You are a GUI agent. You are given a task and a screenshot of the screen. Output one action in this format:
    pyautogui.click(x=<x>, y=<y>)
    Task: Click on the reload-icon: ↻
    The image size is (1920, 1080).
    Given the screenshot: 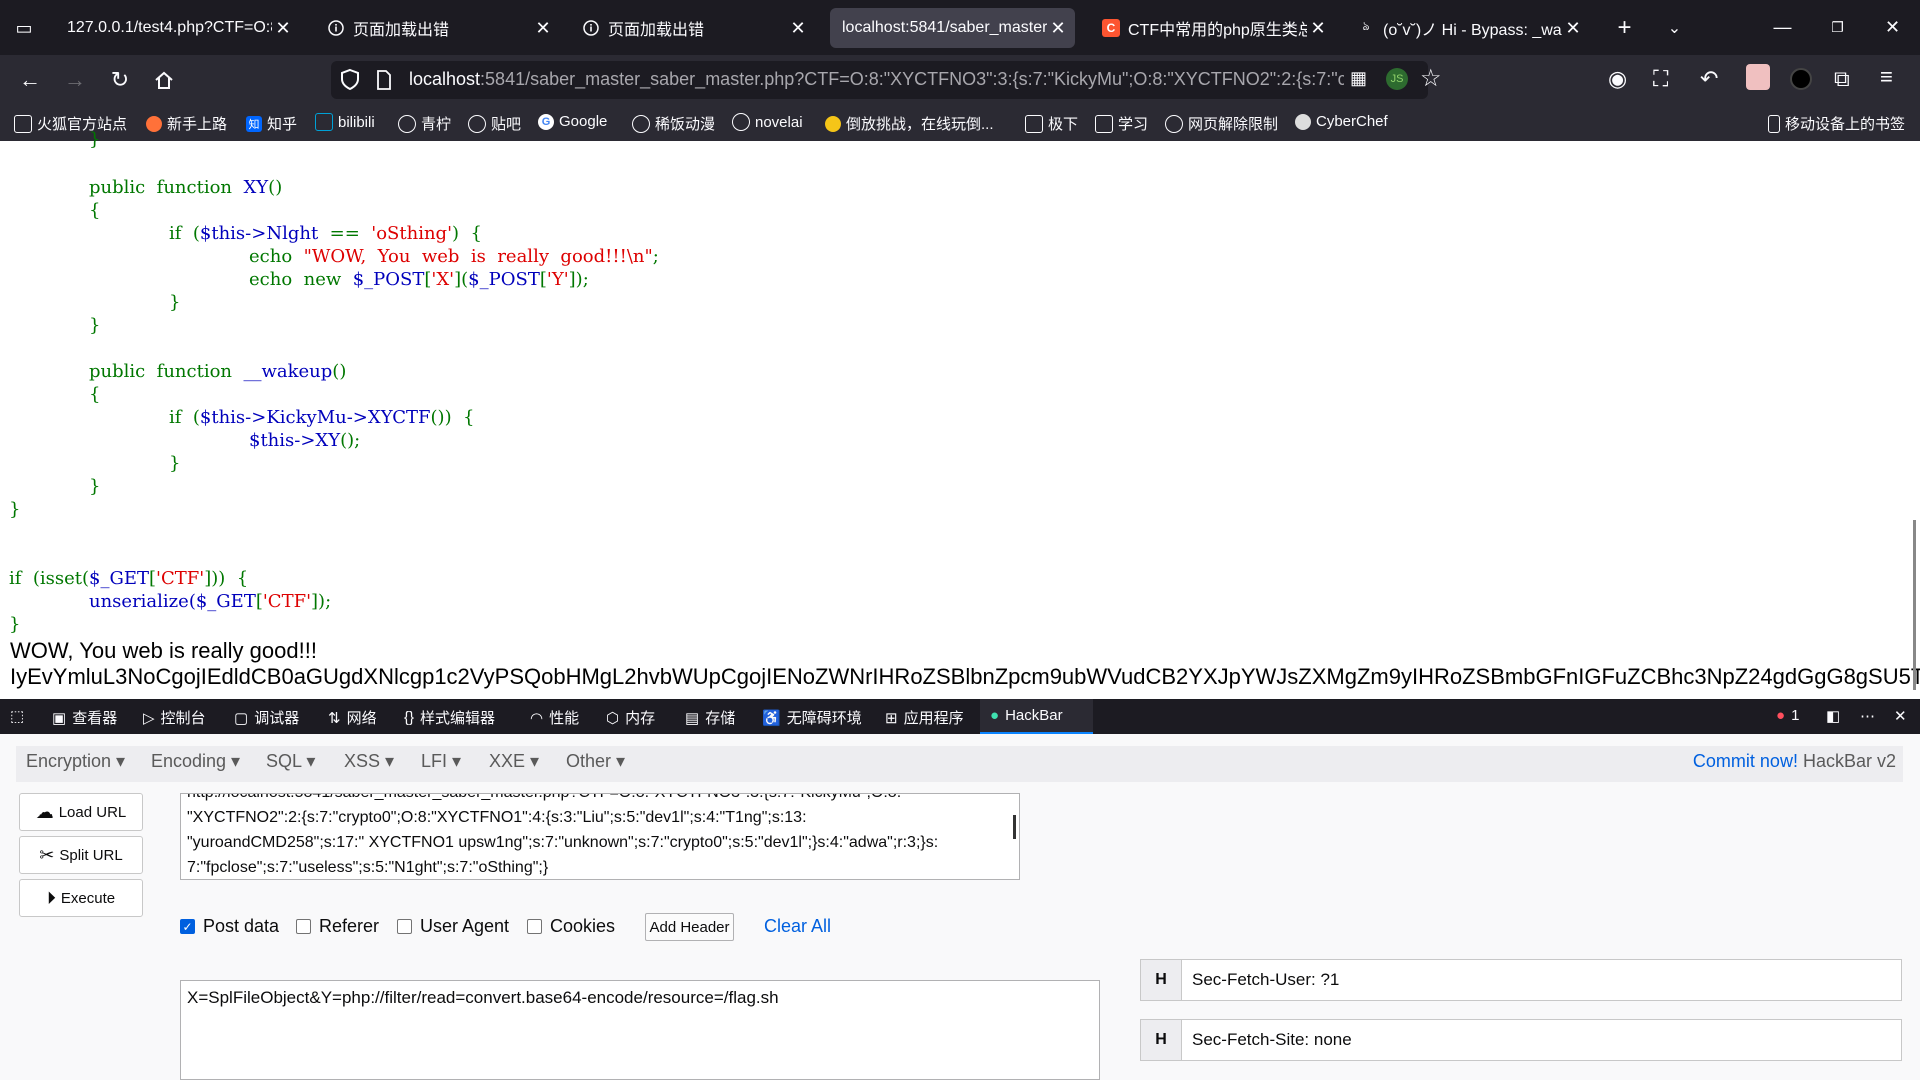 What is the action you would take?
    pyautogui.click(x=120, y=80)
    